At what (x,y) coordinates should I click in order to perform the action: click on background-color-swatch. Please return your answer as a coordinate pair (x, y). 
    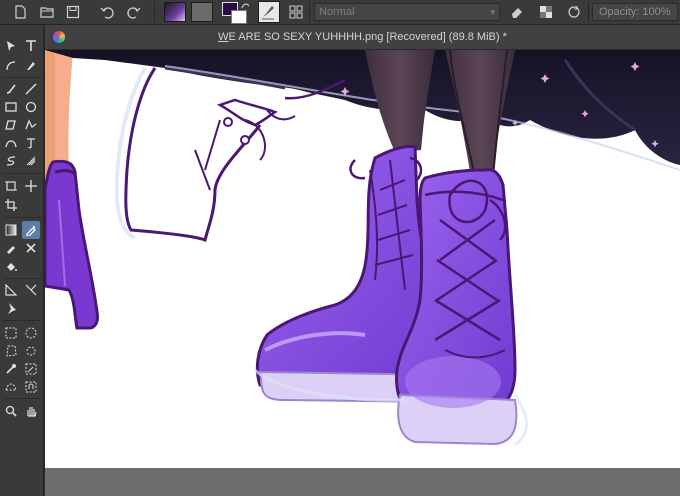
    Looking at the image, I should click on (239, 17).